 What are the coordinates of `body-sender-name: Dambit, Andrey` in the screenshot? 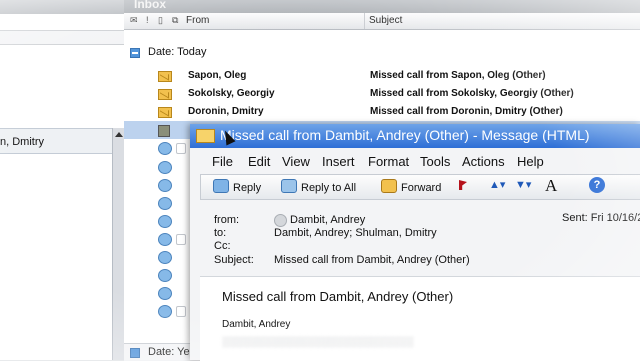 It's located at (256, 324).